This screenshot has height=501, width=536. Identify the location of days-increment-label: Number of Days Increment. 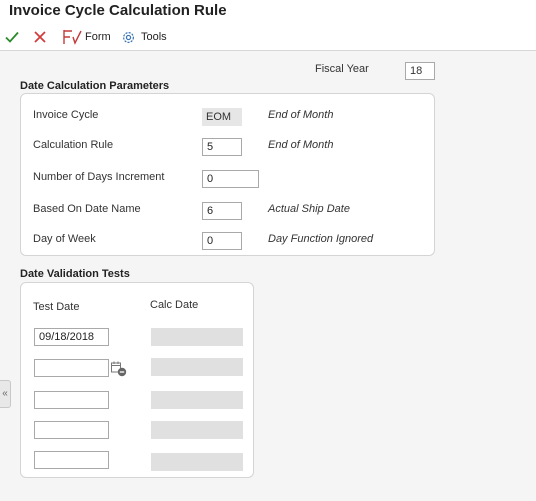
(99, 177).